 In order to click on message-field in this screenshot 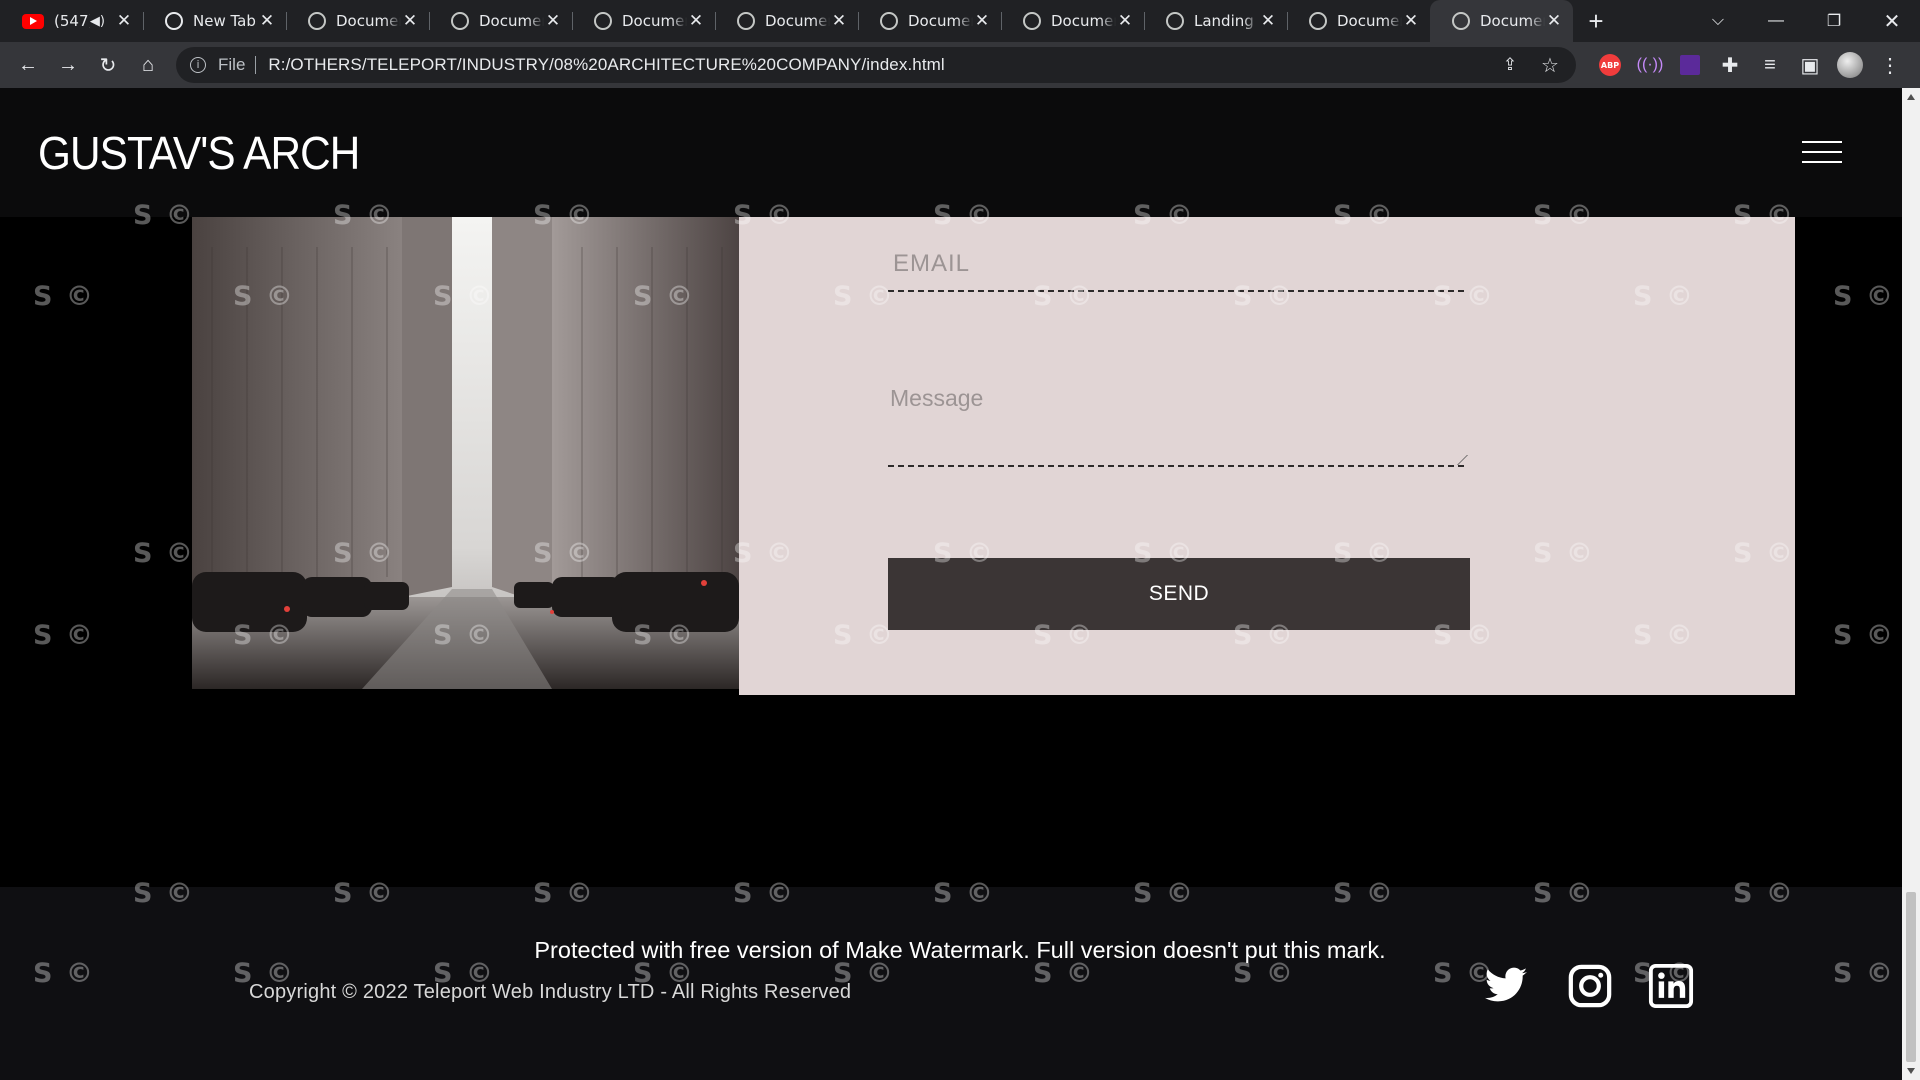, I will do `click(1176, 422)`.